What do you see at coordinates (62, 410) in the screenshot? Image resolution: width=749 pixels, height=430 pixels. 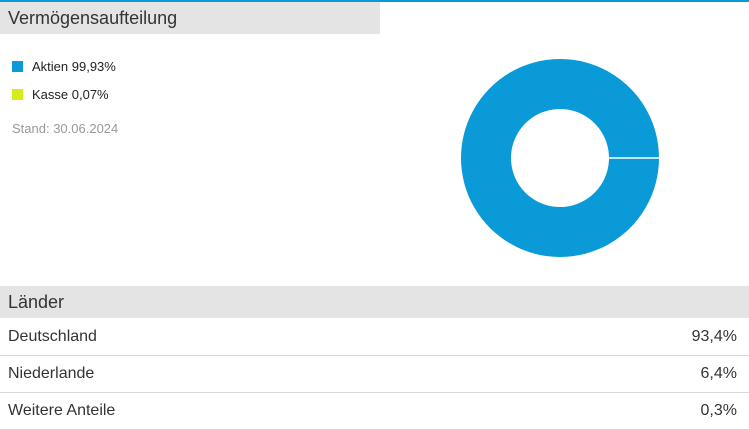 I see `country-name: Weitere Anteile` at bounding box center [62, 410].